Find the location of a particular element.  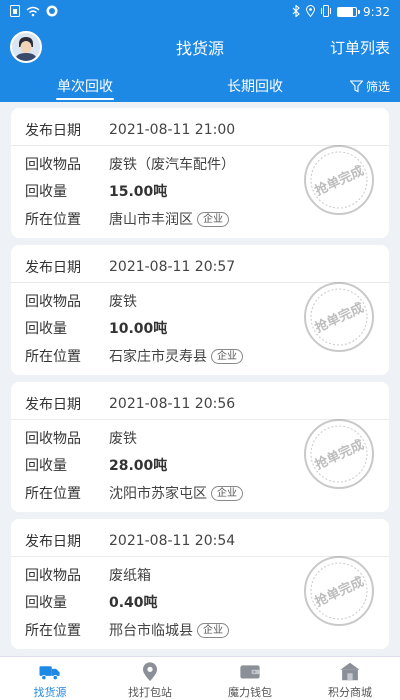

amount-value: 10.00吨 is located at coordinates (138, 329).